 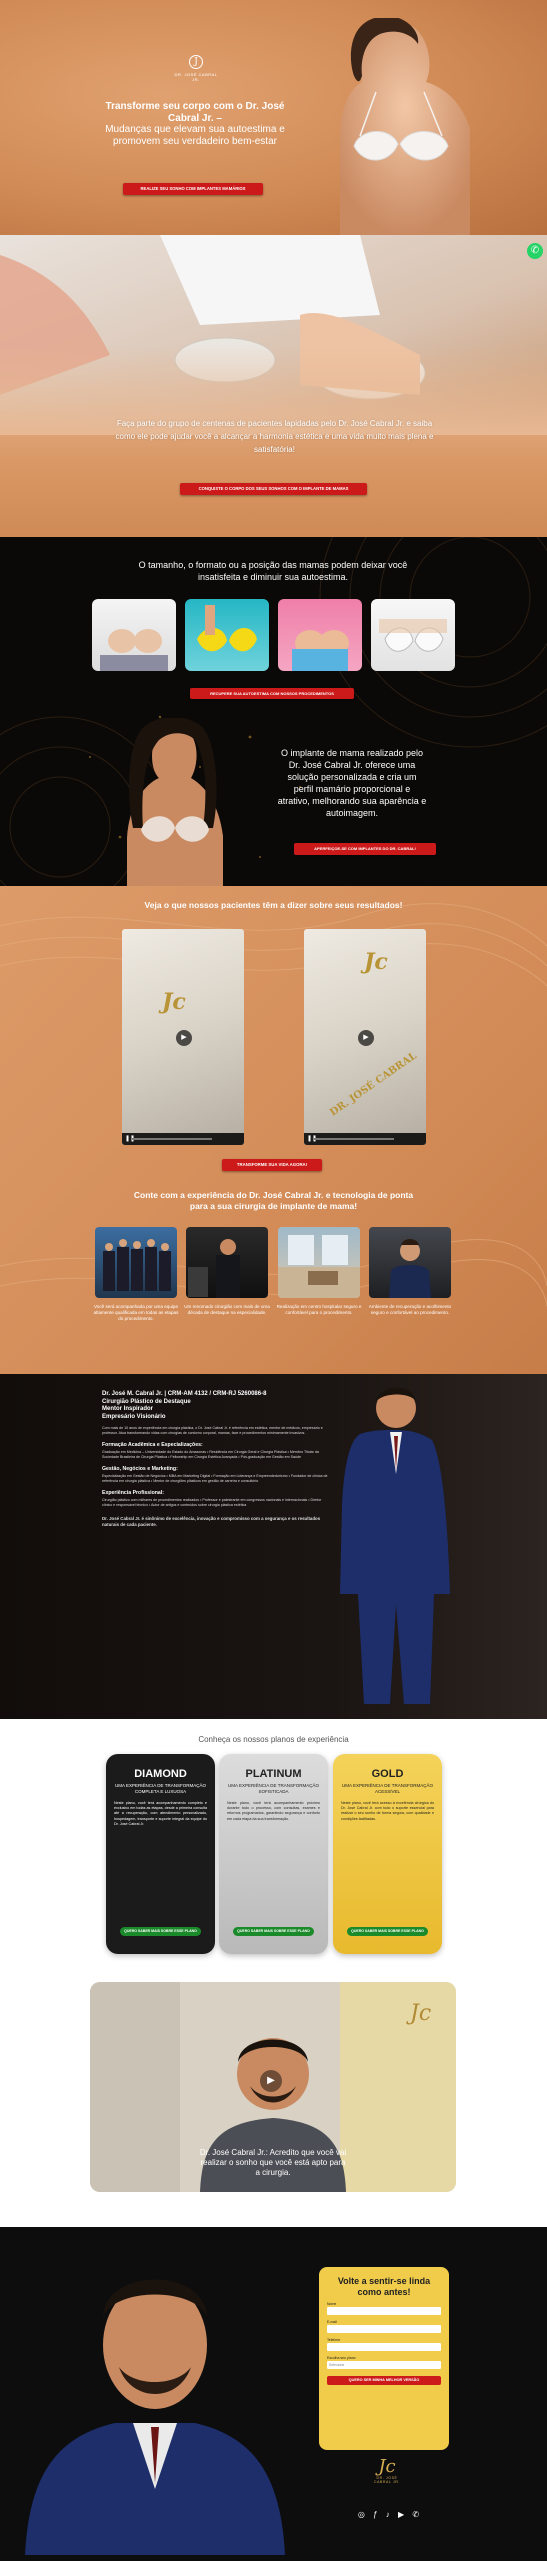 What do you see at coordinates (405, 126) in the screenshot?
I see `hero-model-image` at bounding box center [405, 126].